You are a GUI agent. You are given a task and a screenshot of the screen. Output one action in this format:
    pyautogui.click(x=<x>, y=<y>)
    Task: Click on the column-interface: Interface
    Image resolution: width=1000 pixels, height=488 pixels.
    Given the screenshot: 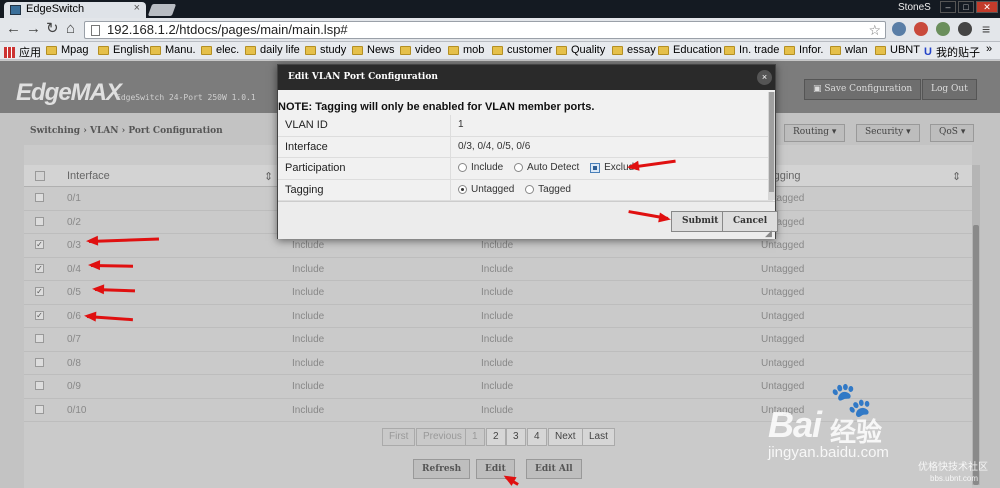 What is the action you would take?
    pyautogui.click(x=88, y=176)
    